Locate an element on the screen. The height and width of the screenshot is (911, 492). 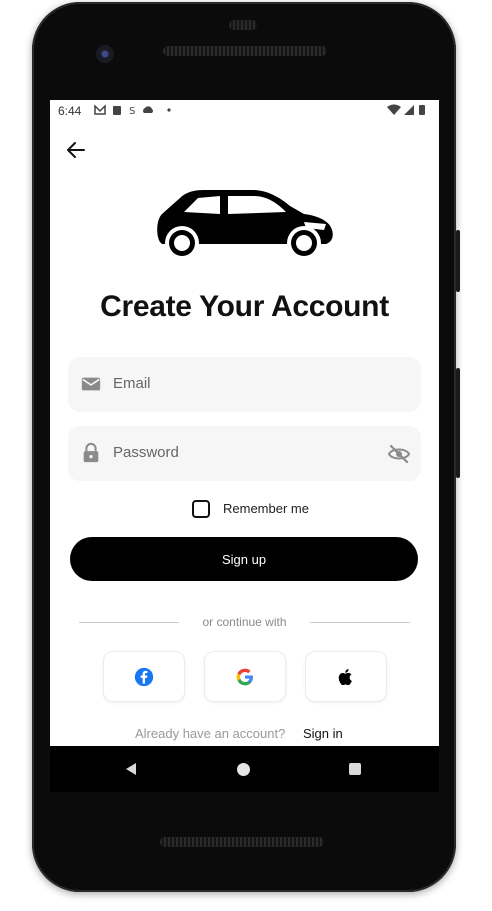
nav-recents-icon is located at coordinates (355, 769).